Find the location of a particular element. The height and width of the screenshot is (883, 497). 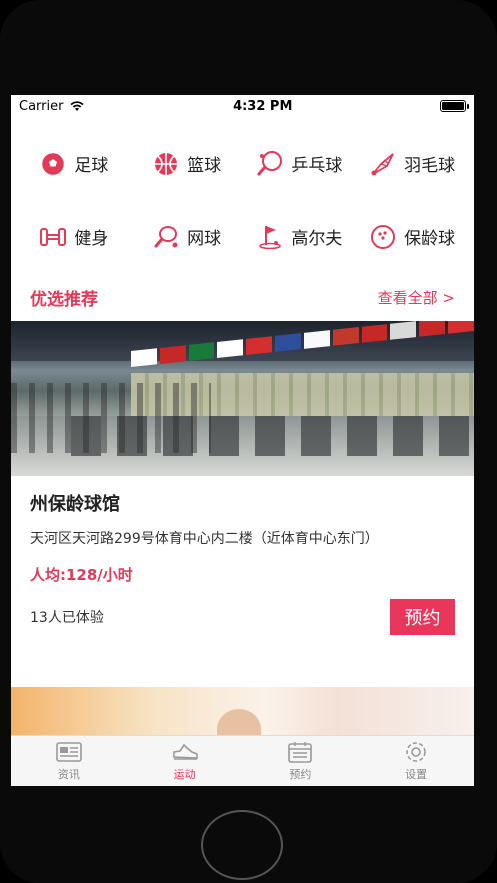

category-golf: 高尔夫 is located at coordinates (299, 236).